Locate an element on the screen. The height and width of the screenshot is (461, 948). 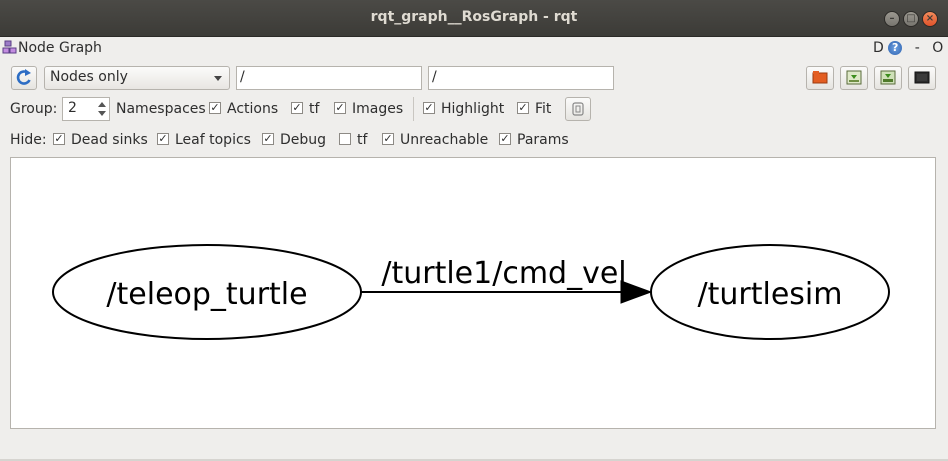
fit-view-icon is located at coordinates (578, 109).